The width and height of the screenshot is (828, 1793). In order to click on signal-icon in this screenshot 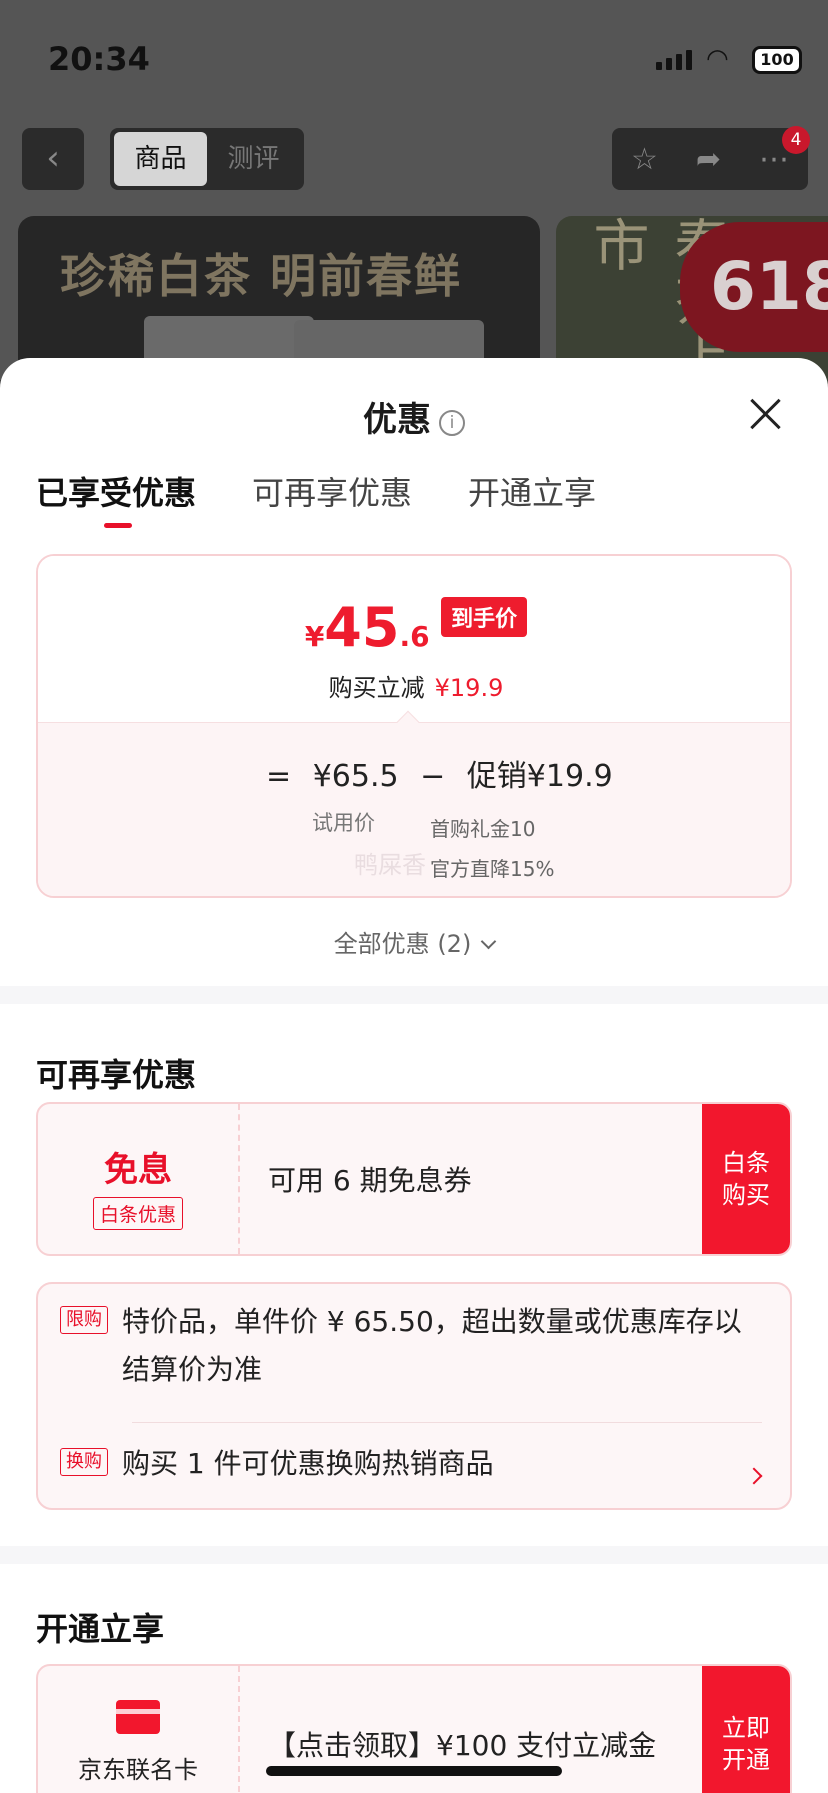, I will do `click(674, 59)`.